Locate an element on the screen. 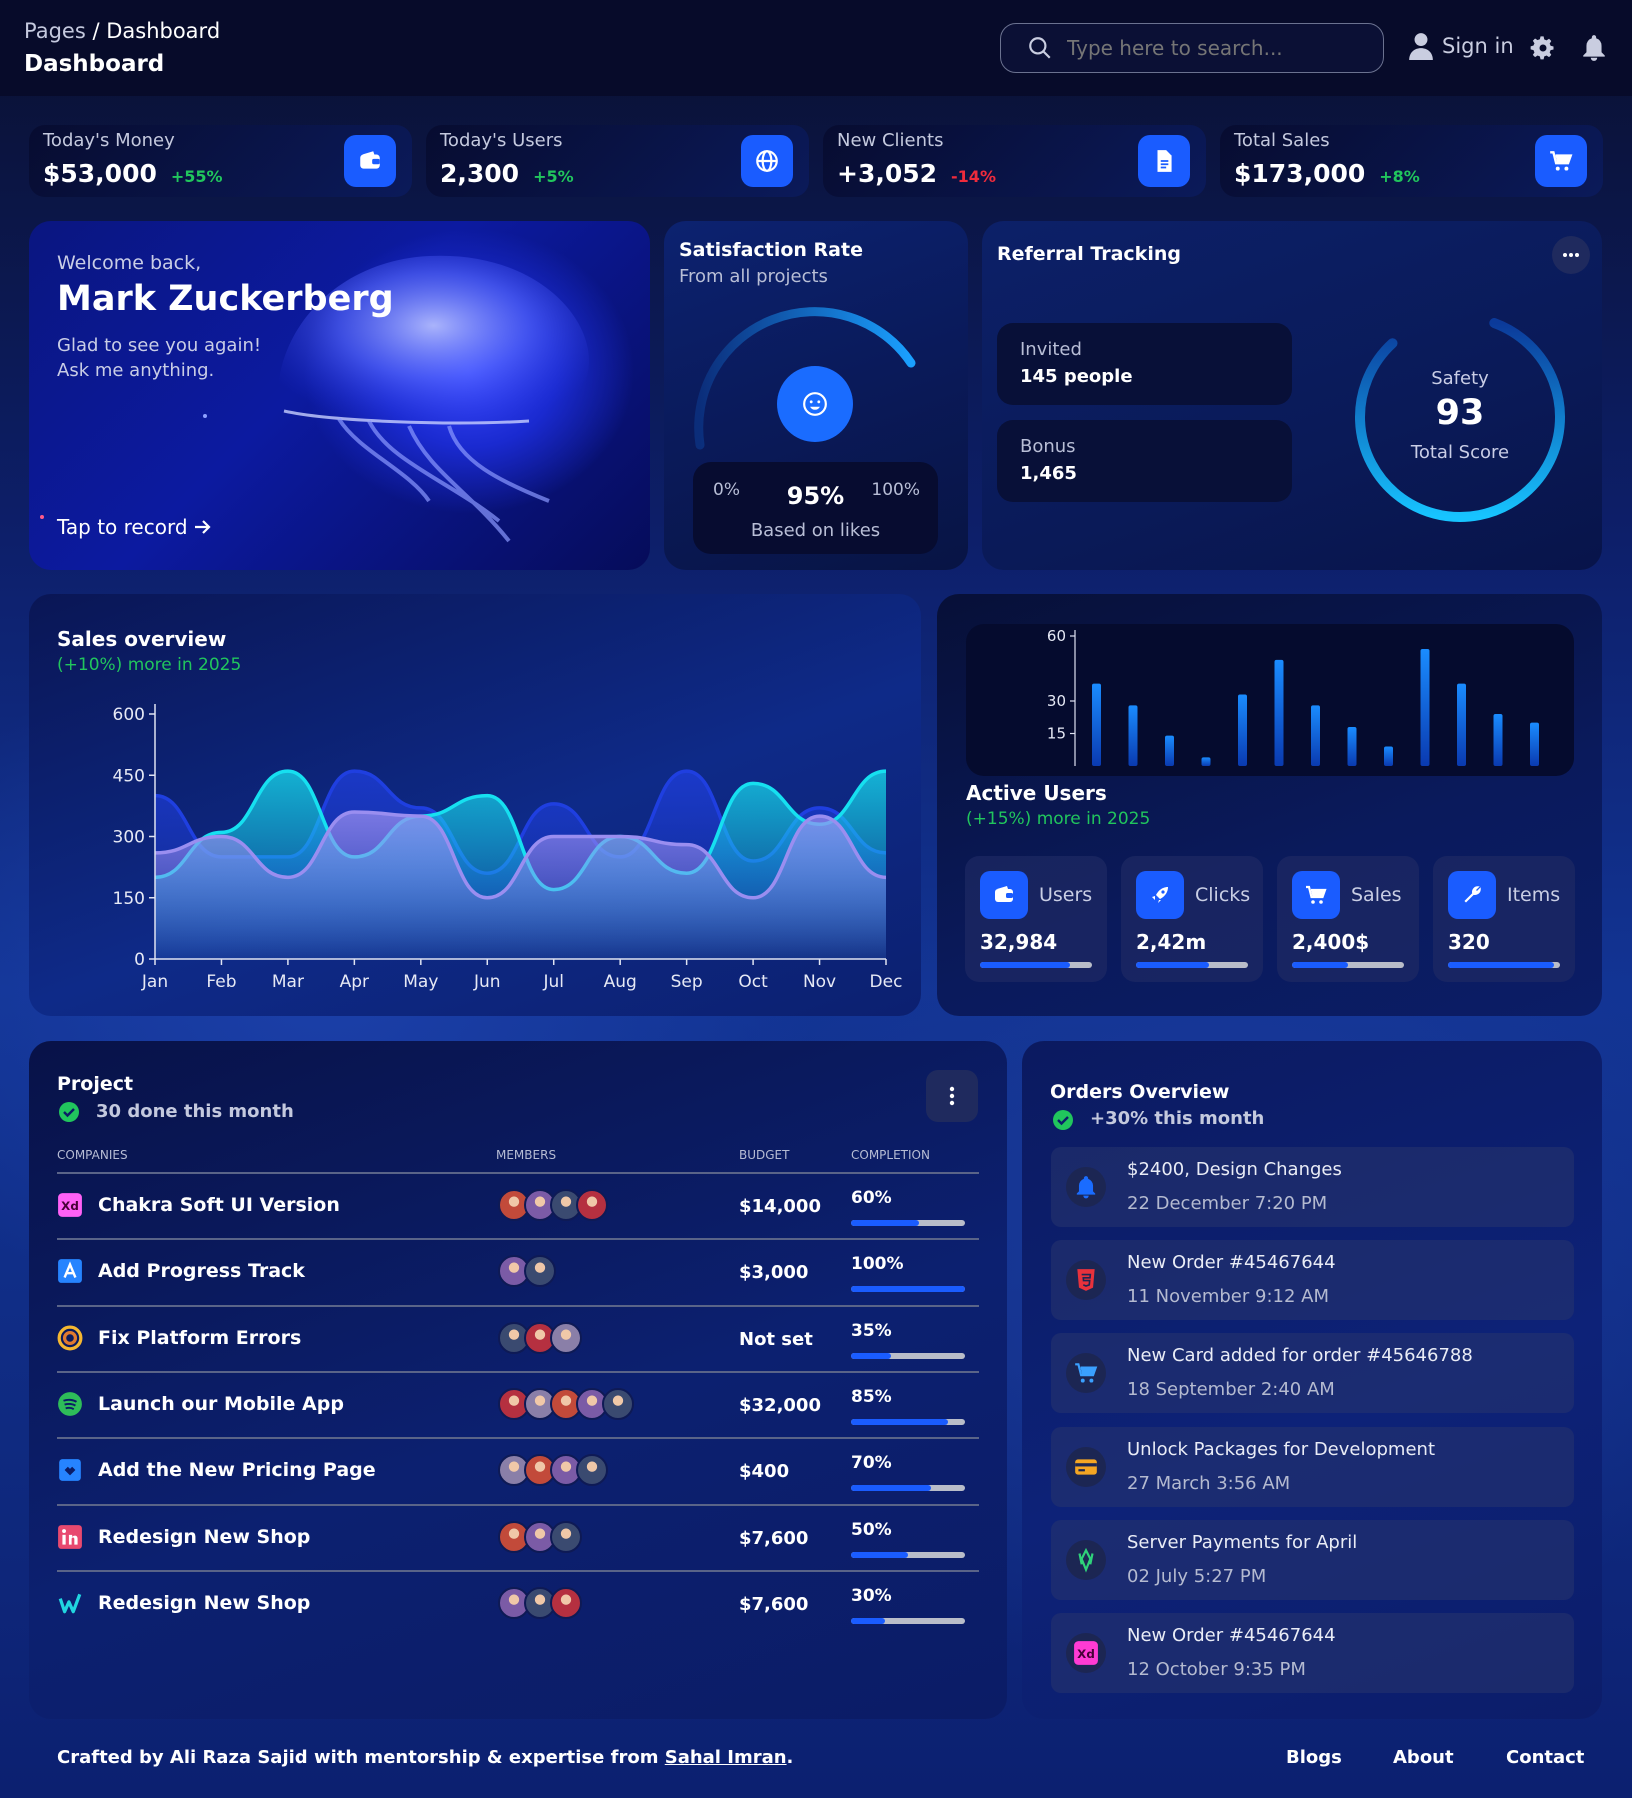  search-box is located at coordinates (1192, 48).